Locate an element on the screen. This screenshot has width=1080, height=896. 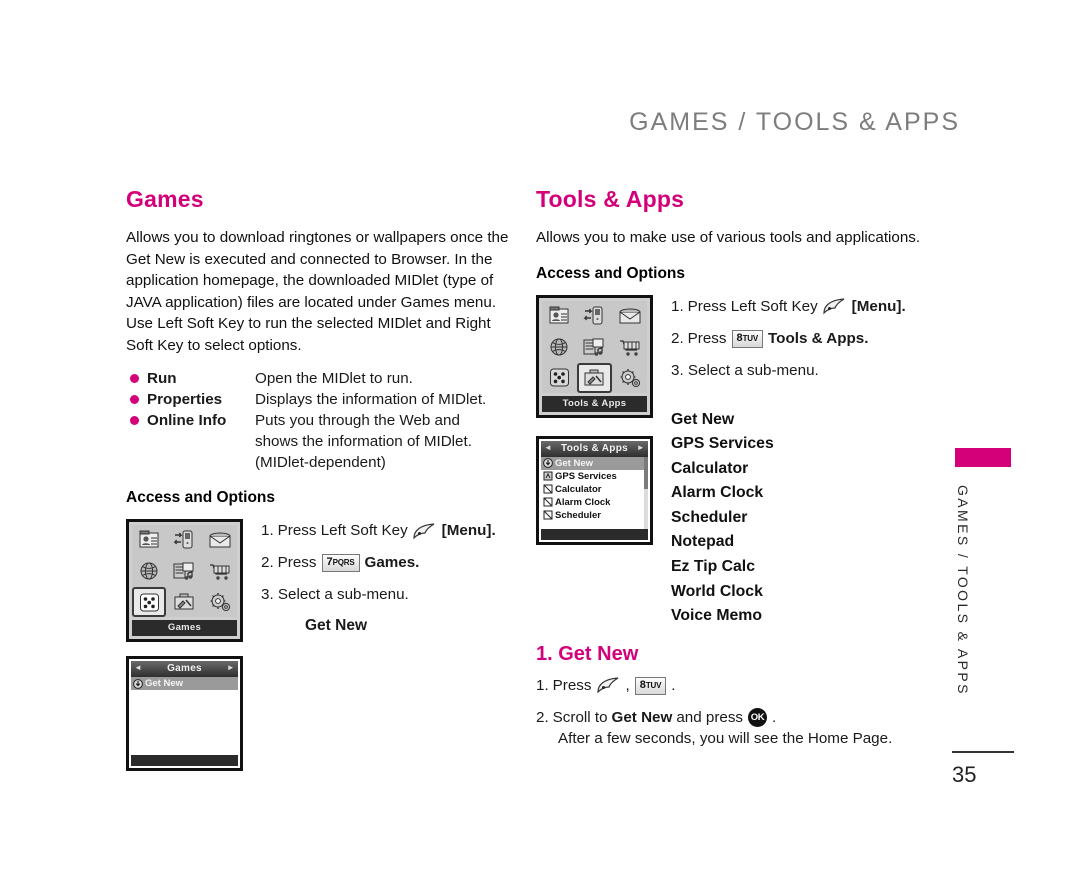
submenu-item: World Clock is located at coordinates (717, 591).